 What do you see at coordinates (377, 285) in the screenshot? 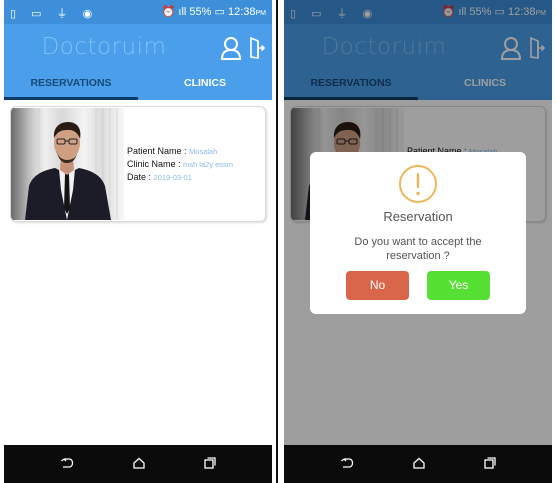
I see `no-button: No` at bounding box center [377, 285].